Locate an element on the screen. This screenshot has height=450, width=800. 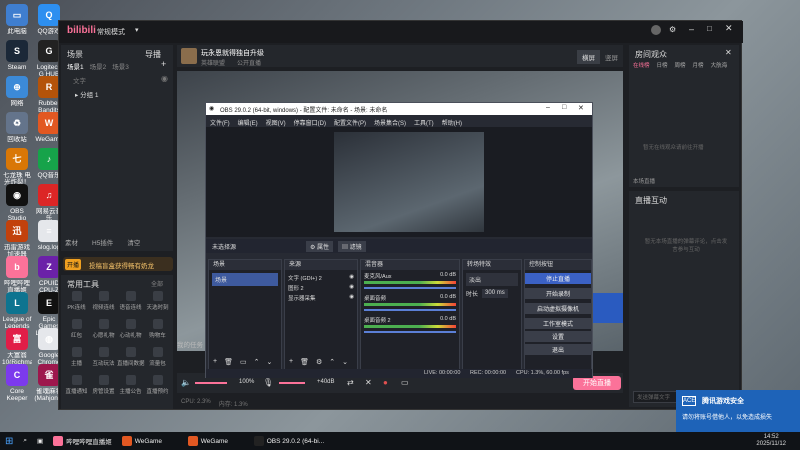
obs-preview is located at coordinates (399, 182).